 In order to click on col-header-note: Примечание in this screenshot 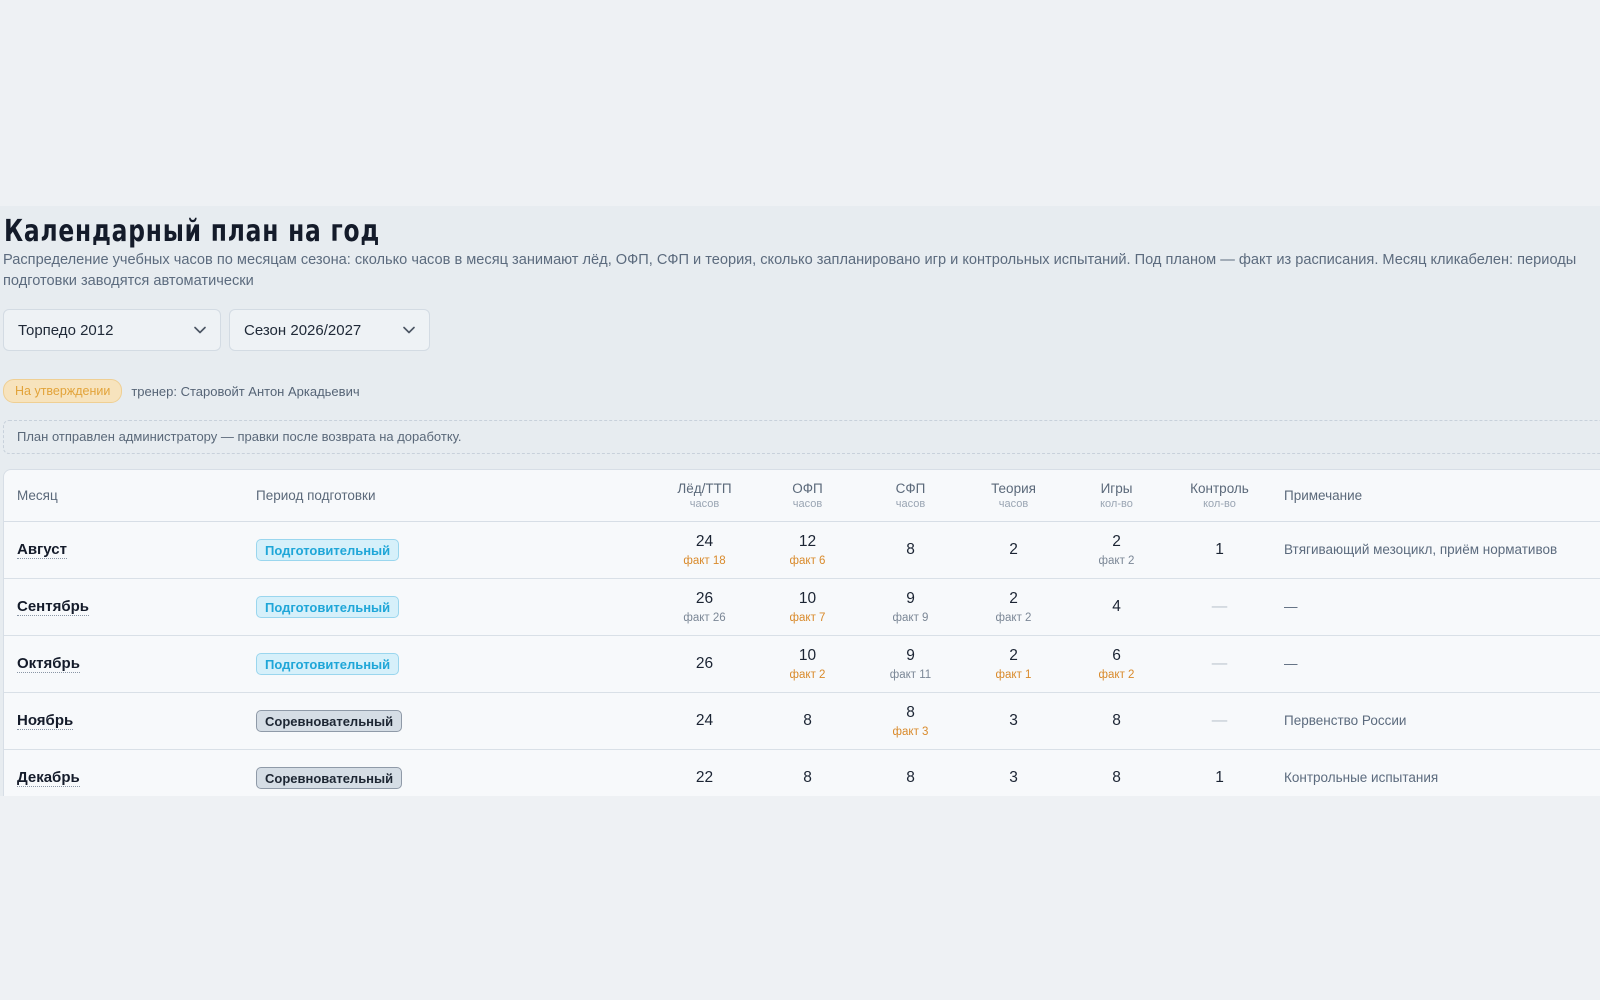, I will do `click(1435, 496)`.